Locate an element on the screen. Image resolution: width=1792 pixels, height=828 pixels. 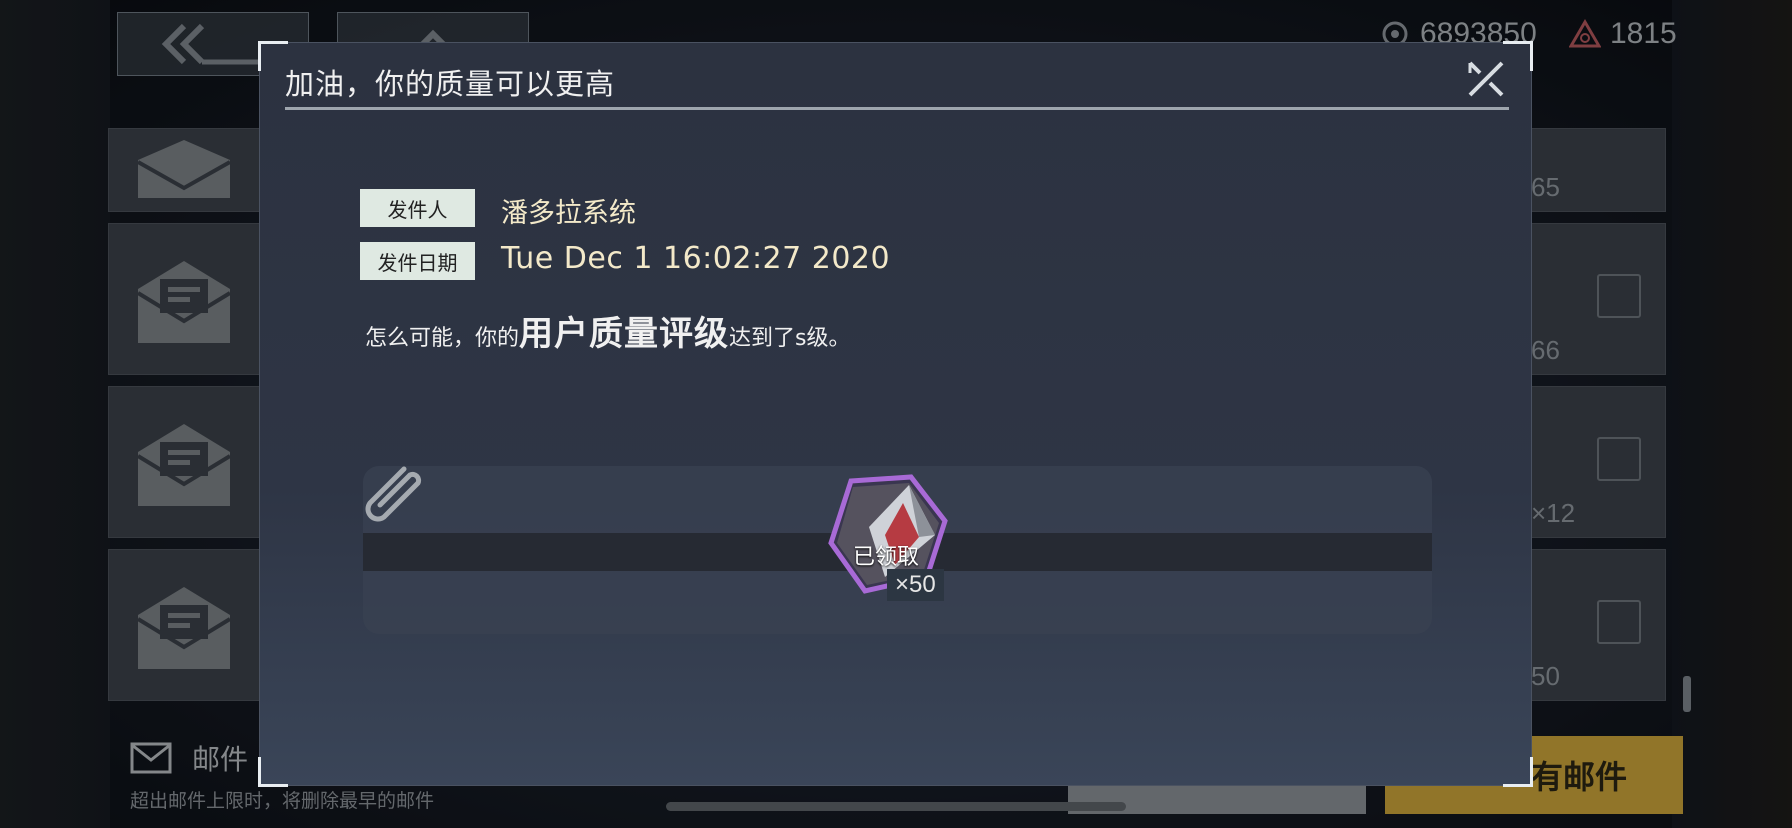
close-button is located at coordinates (1486, 79).